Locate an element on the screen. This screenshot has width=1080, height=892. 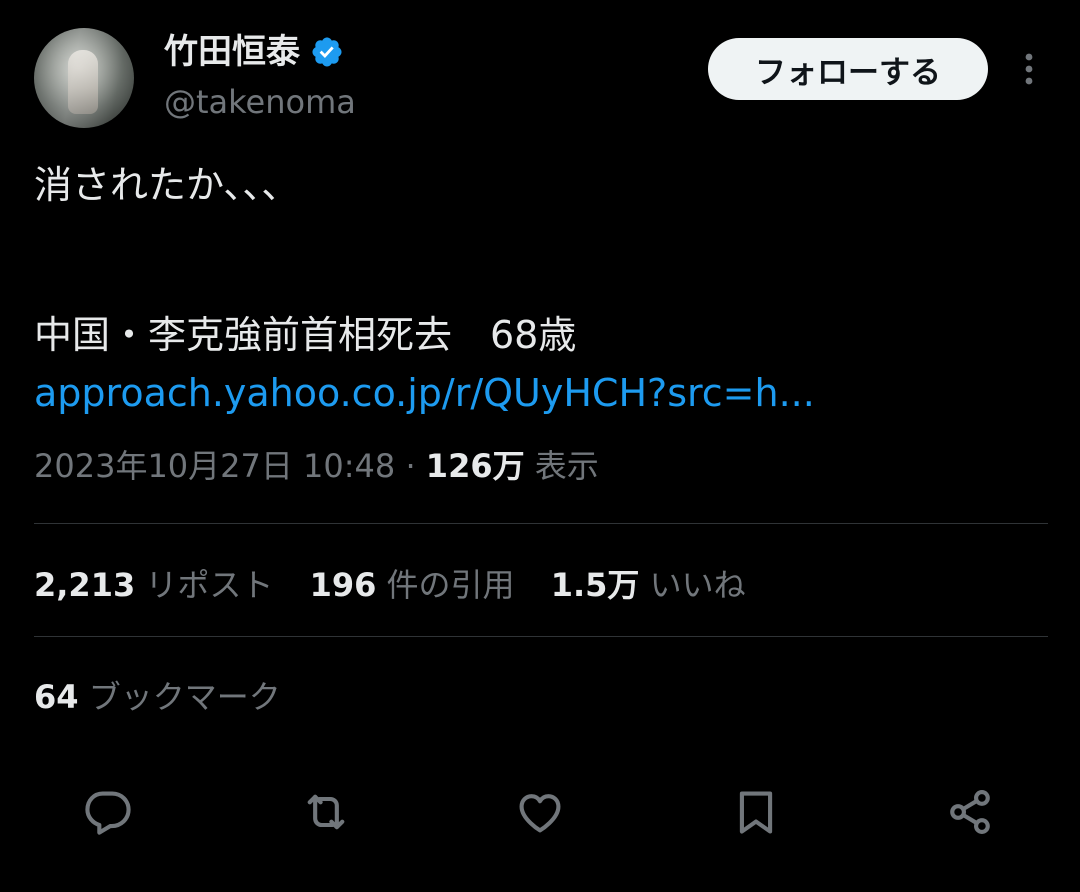
timestamp: 2023年10月27日 10:48 is located at coordinates (214, 466).